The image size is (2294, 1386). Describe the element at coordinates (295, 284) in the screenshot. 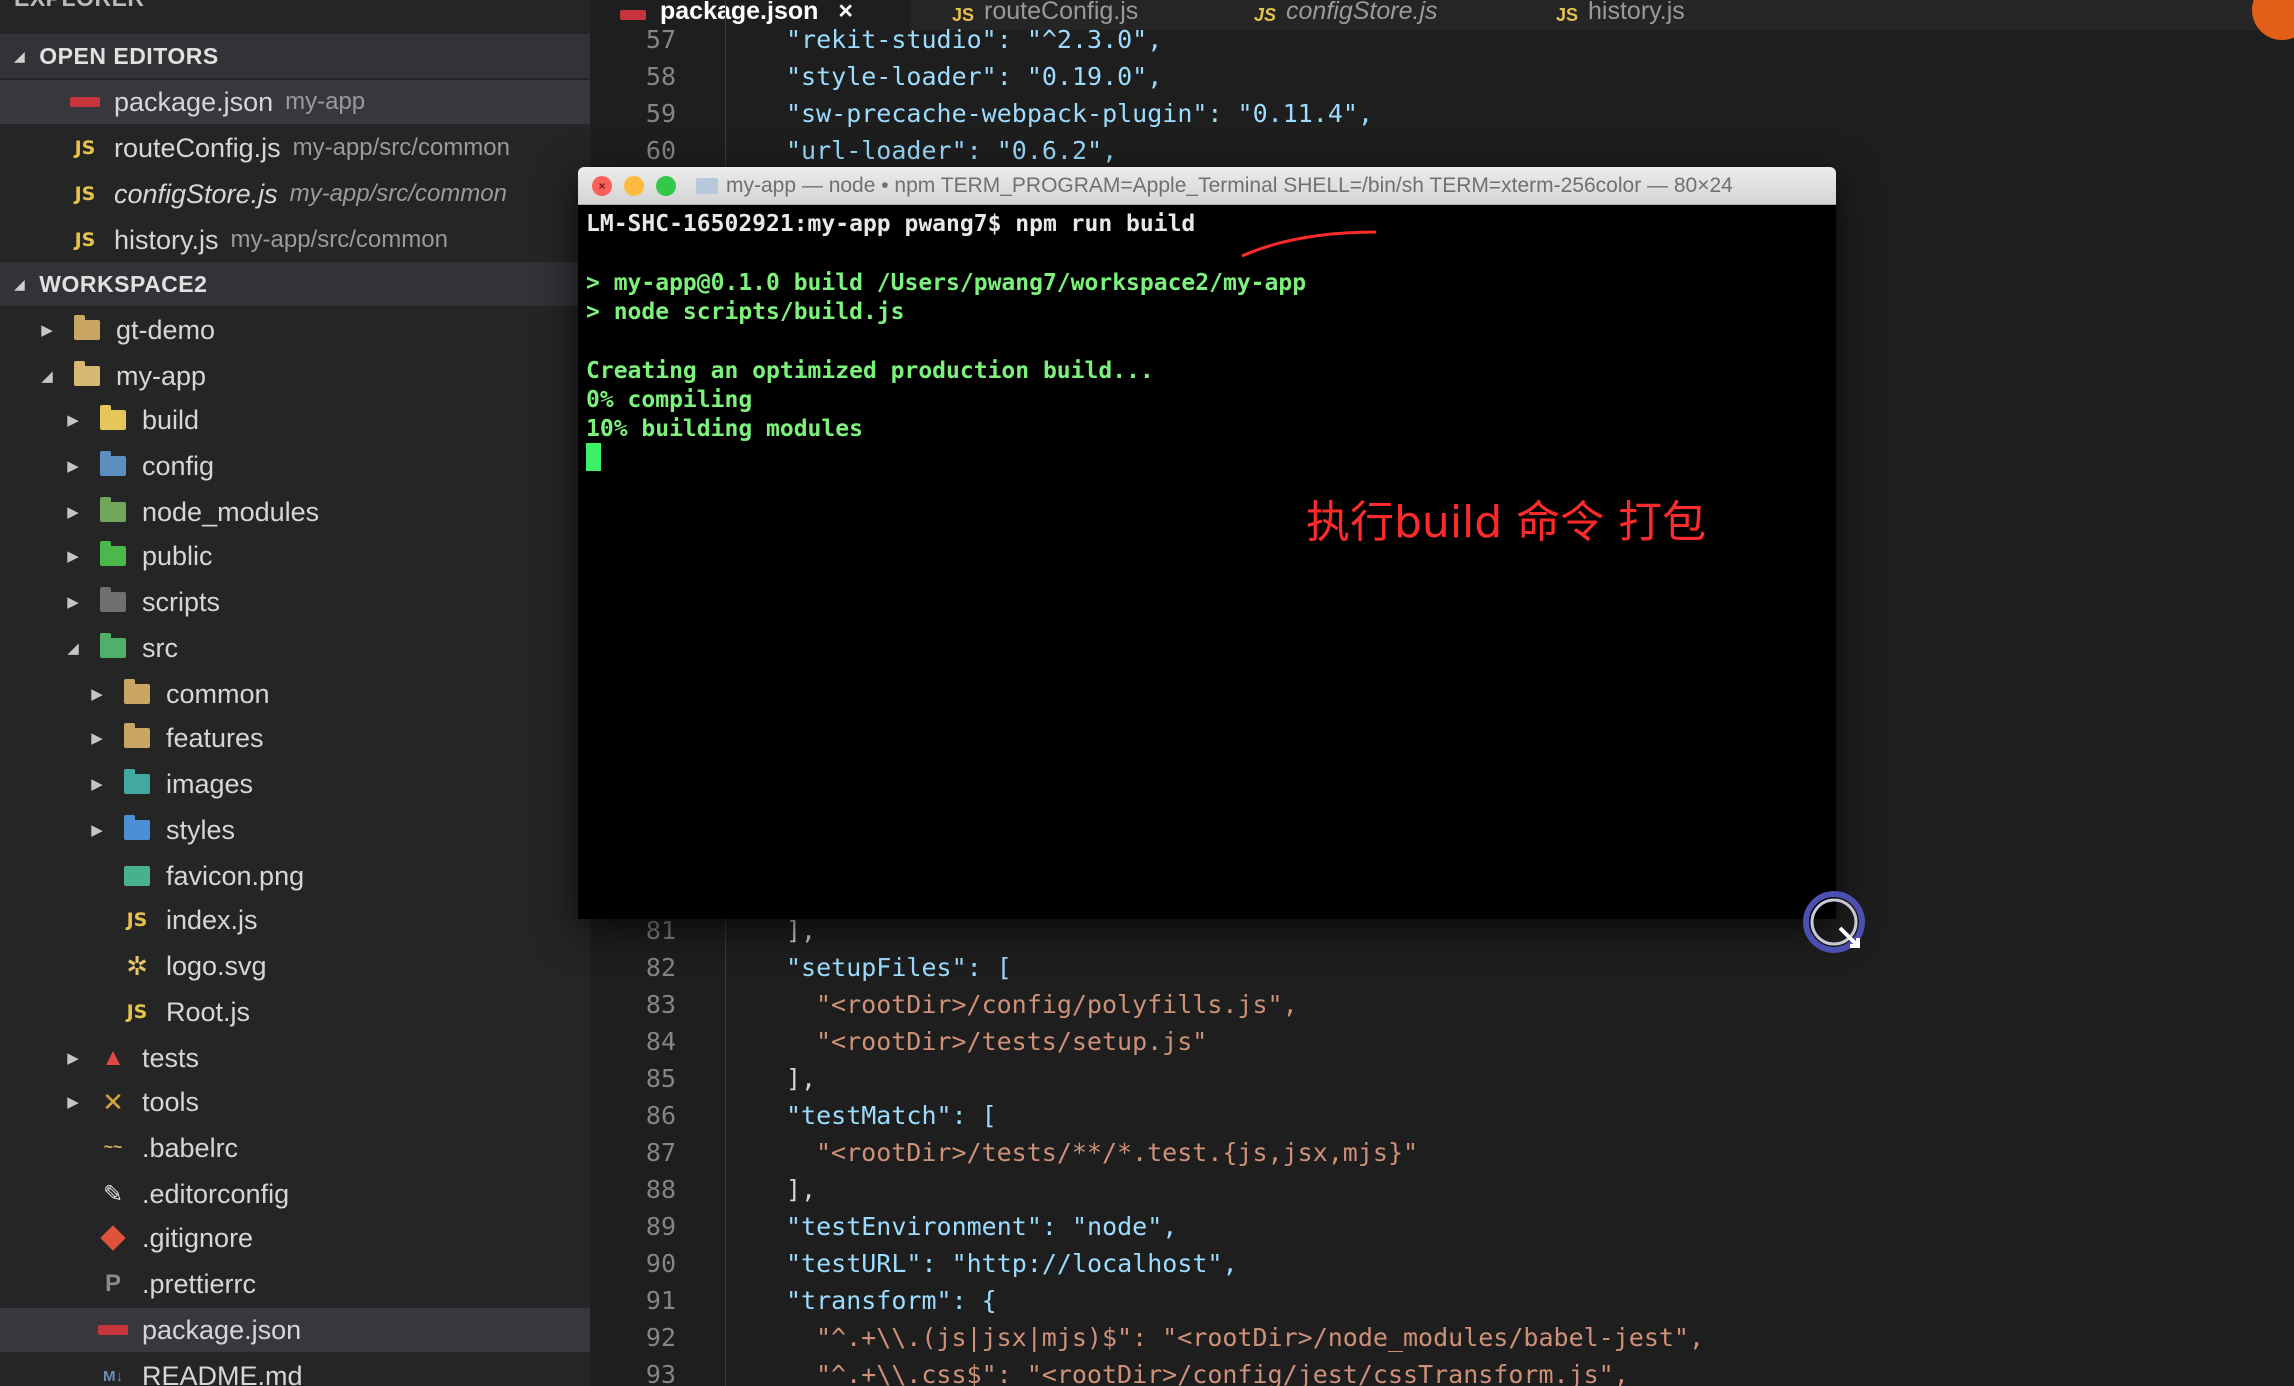

I see `workspace-header: ◢ WORKSPACE2` at that location.